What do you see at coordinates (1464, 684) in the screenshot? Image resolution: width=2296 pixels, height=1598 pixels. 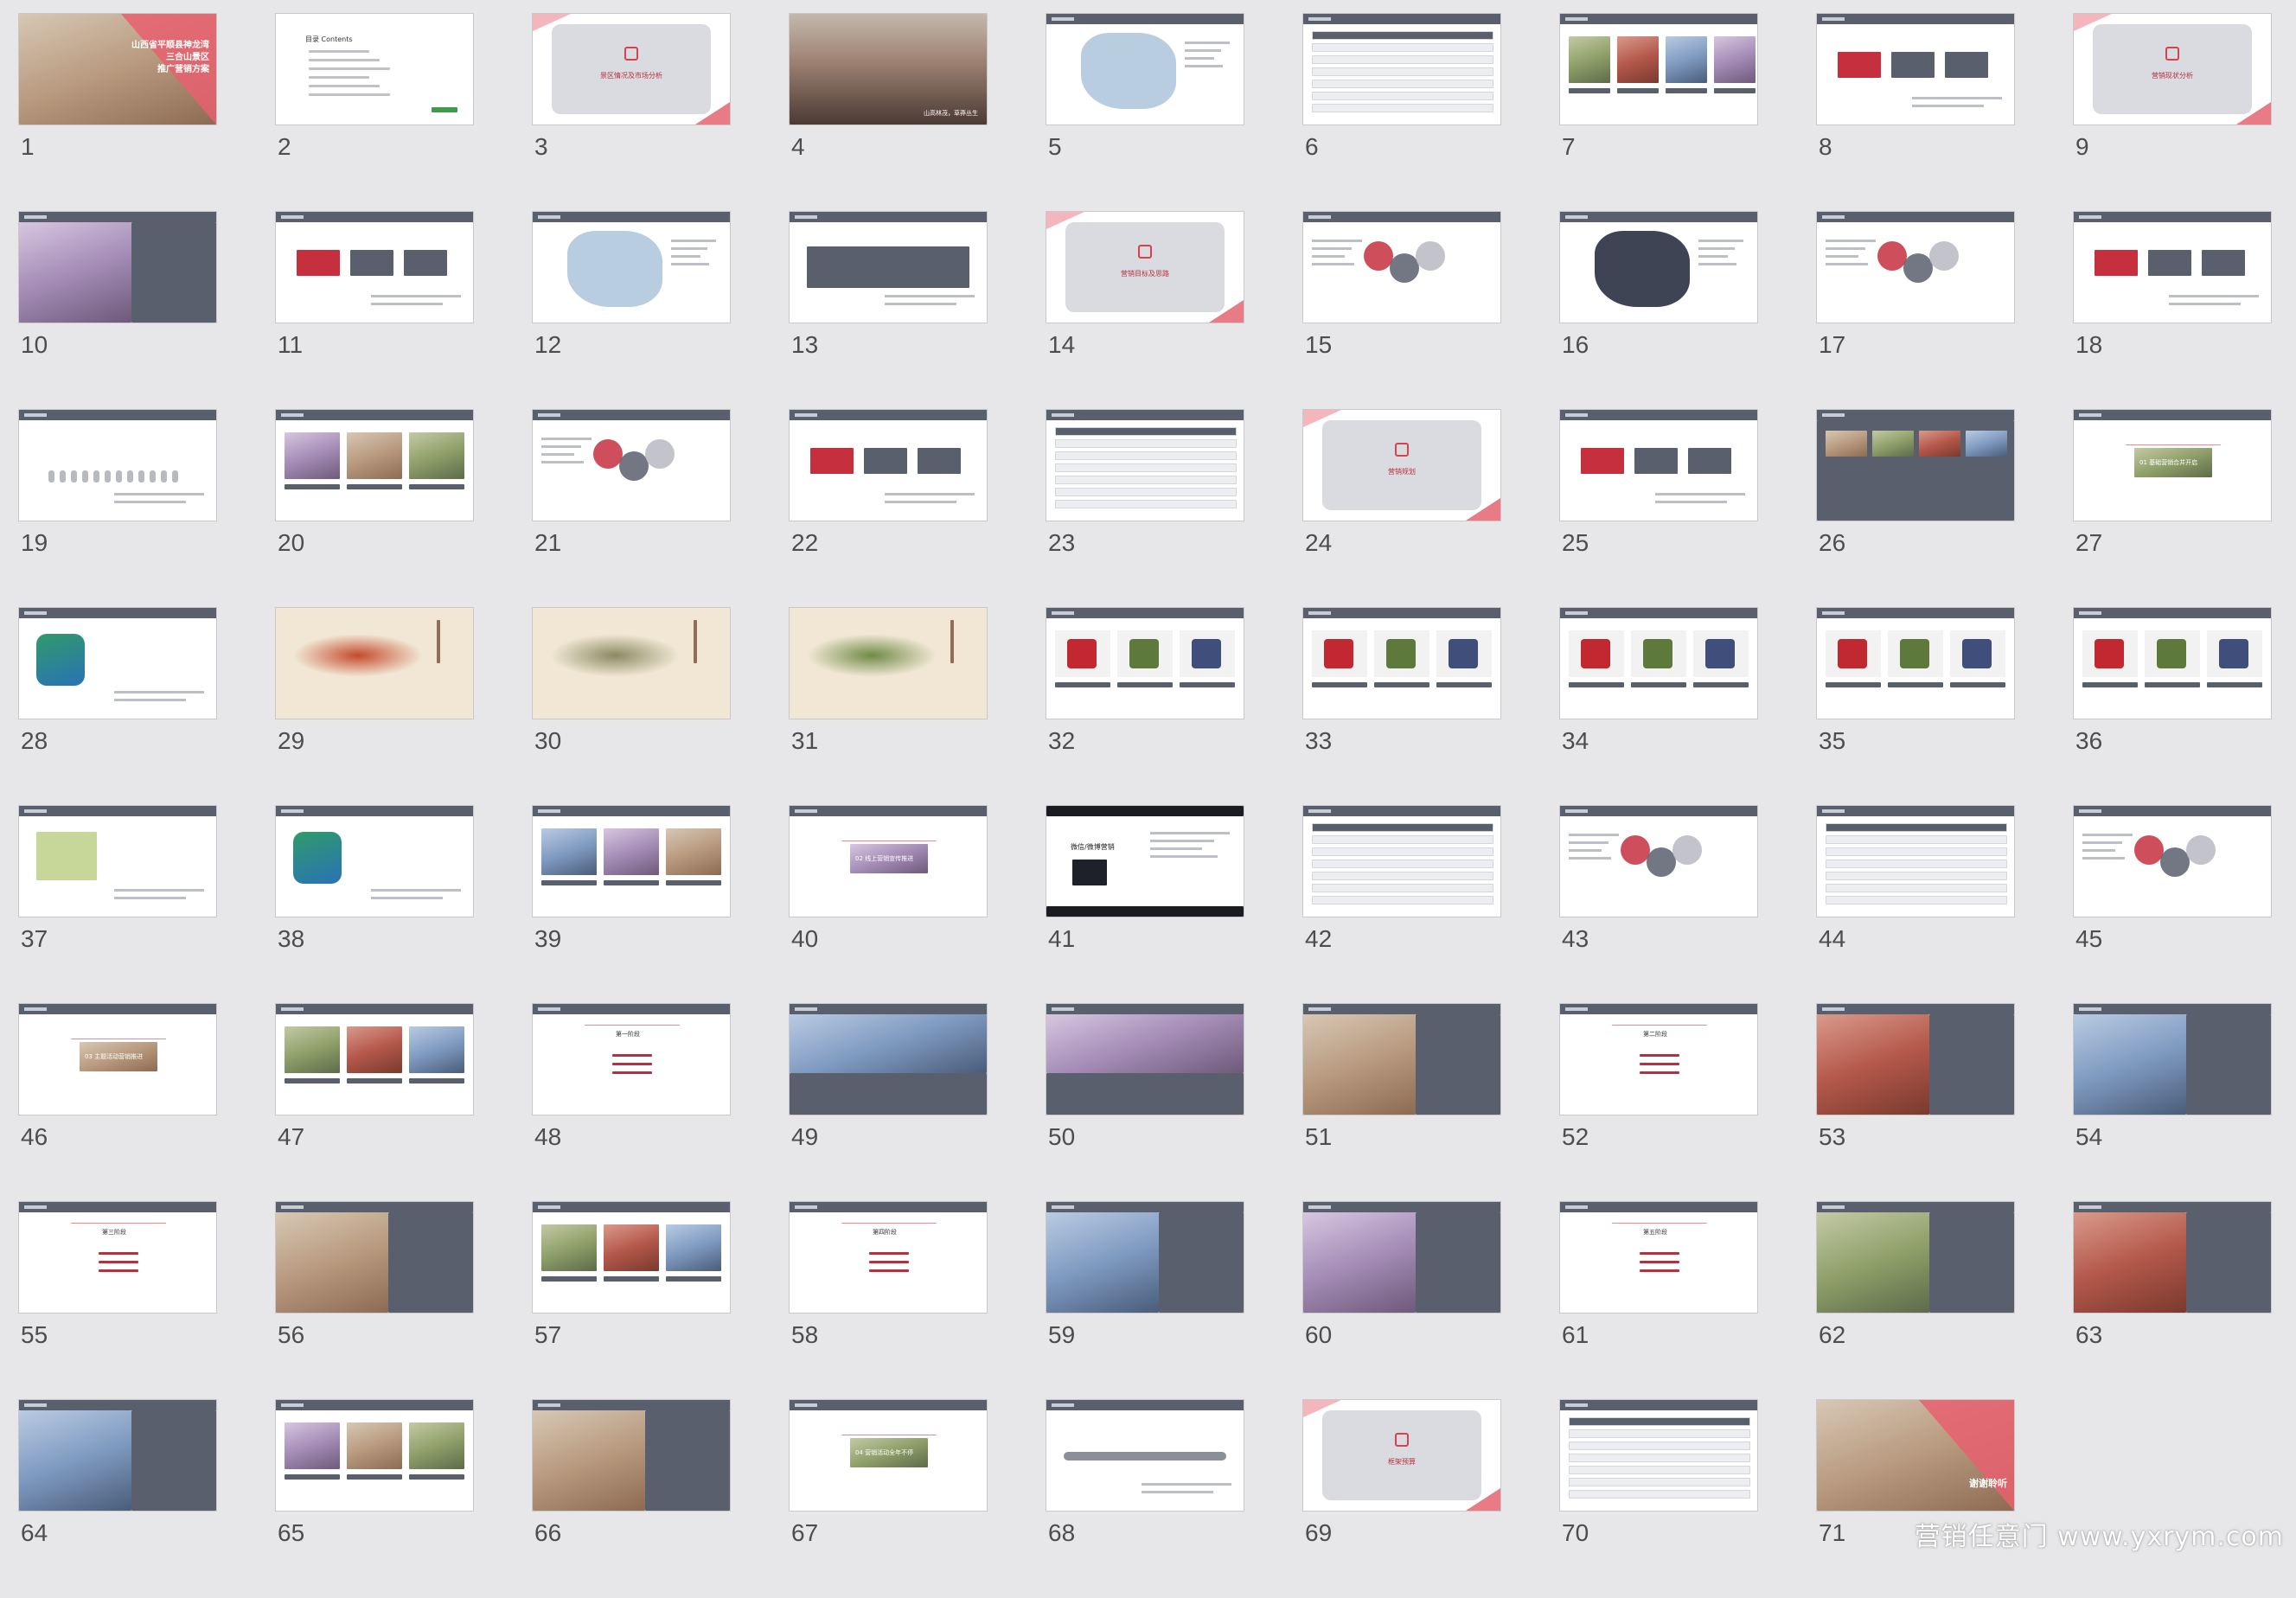 I see `caption-bar` at bounding box center [1464, 684].